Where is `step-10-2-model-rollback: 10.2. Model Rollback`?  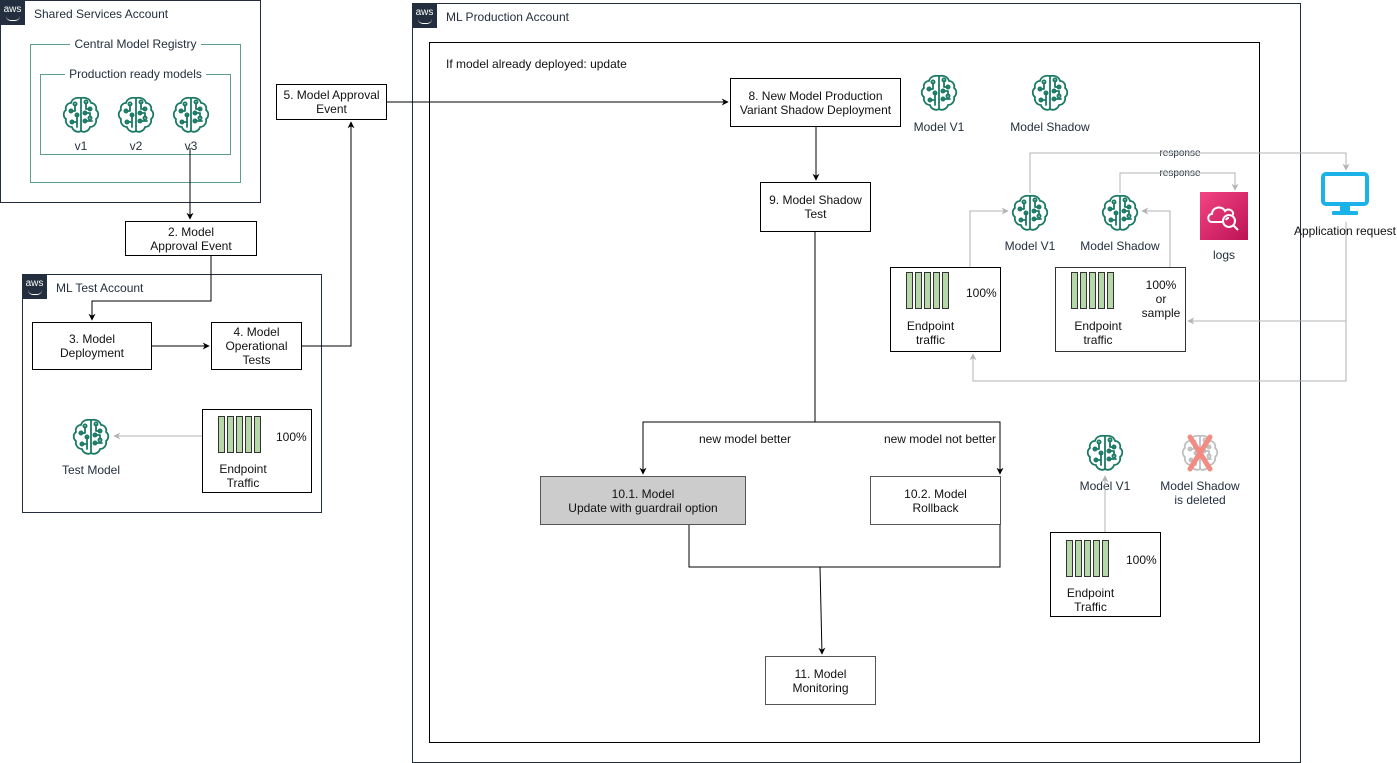
step-10-2-model-rollback: 10.2. Model Rollback is located at coordinates (935, 500).